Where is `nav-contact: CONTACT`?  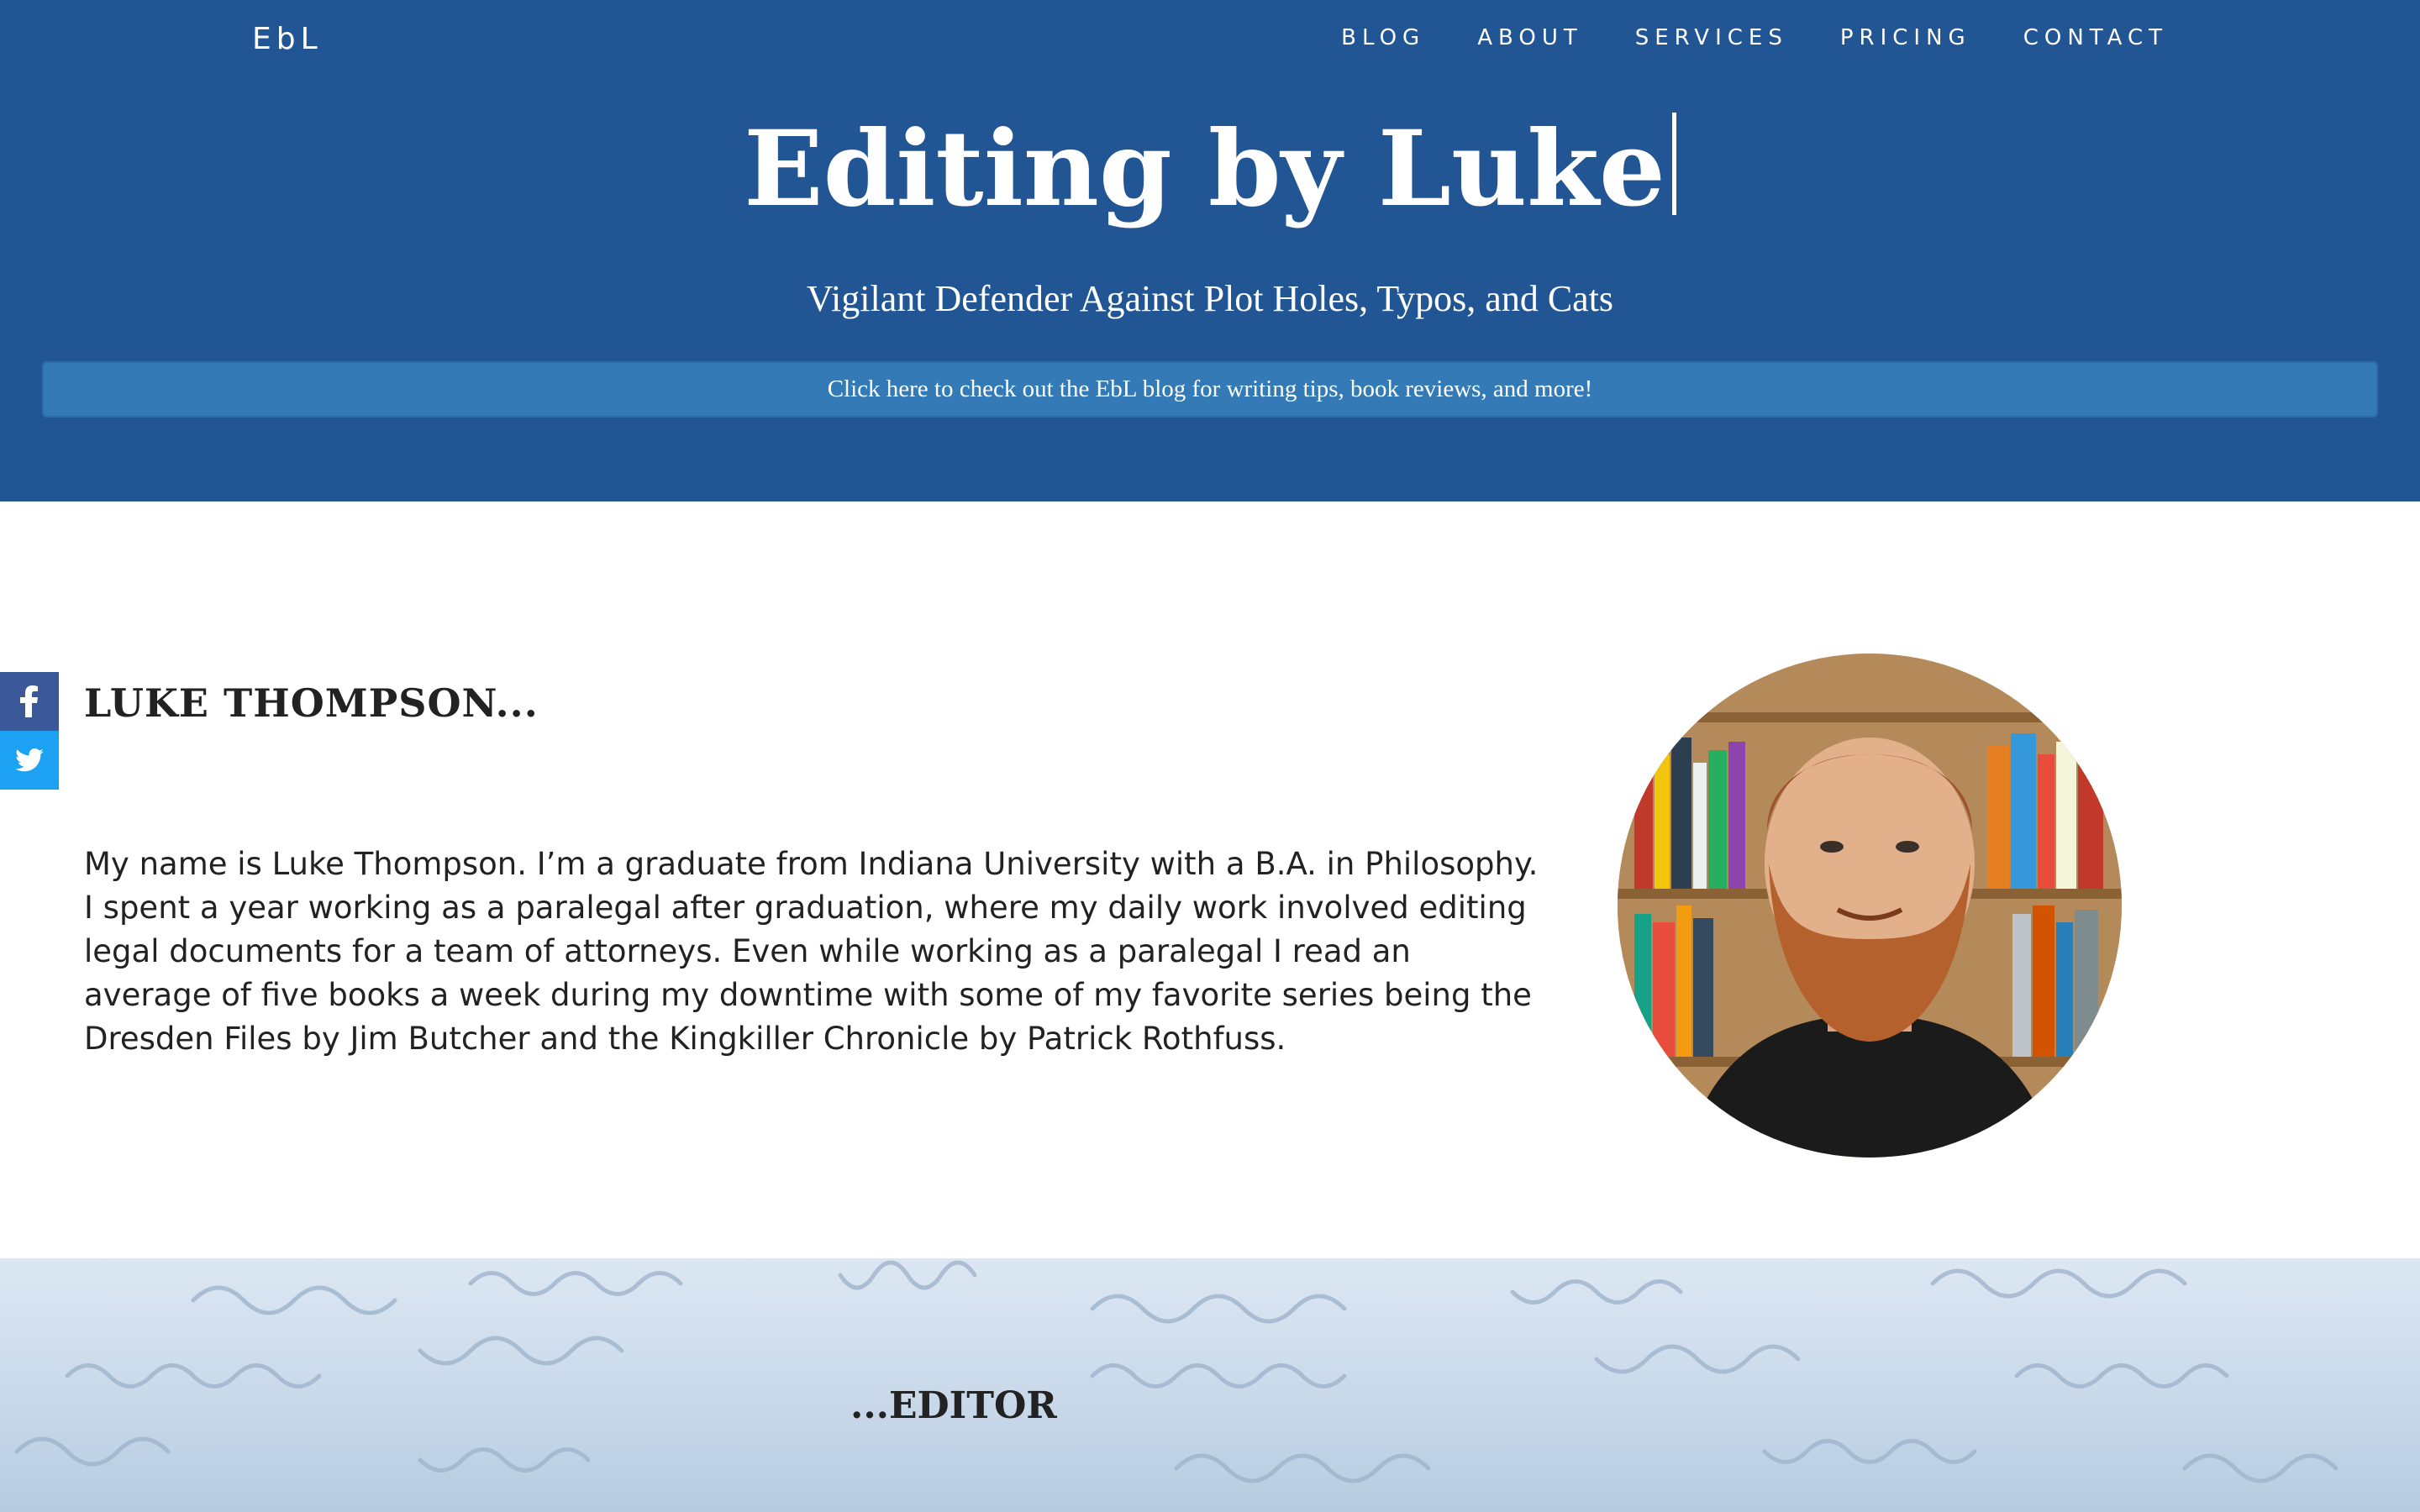 nav-contact: CONTACT is located at coordinates (2095, 42).